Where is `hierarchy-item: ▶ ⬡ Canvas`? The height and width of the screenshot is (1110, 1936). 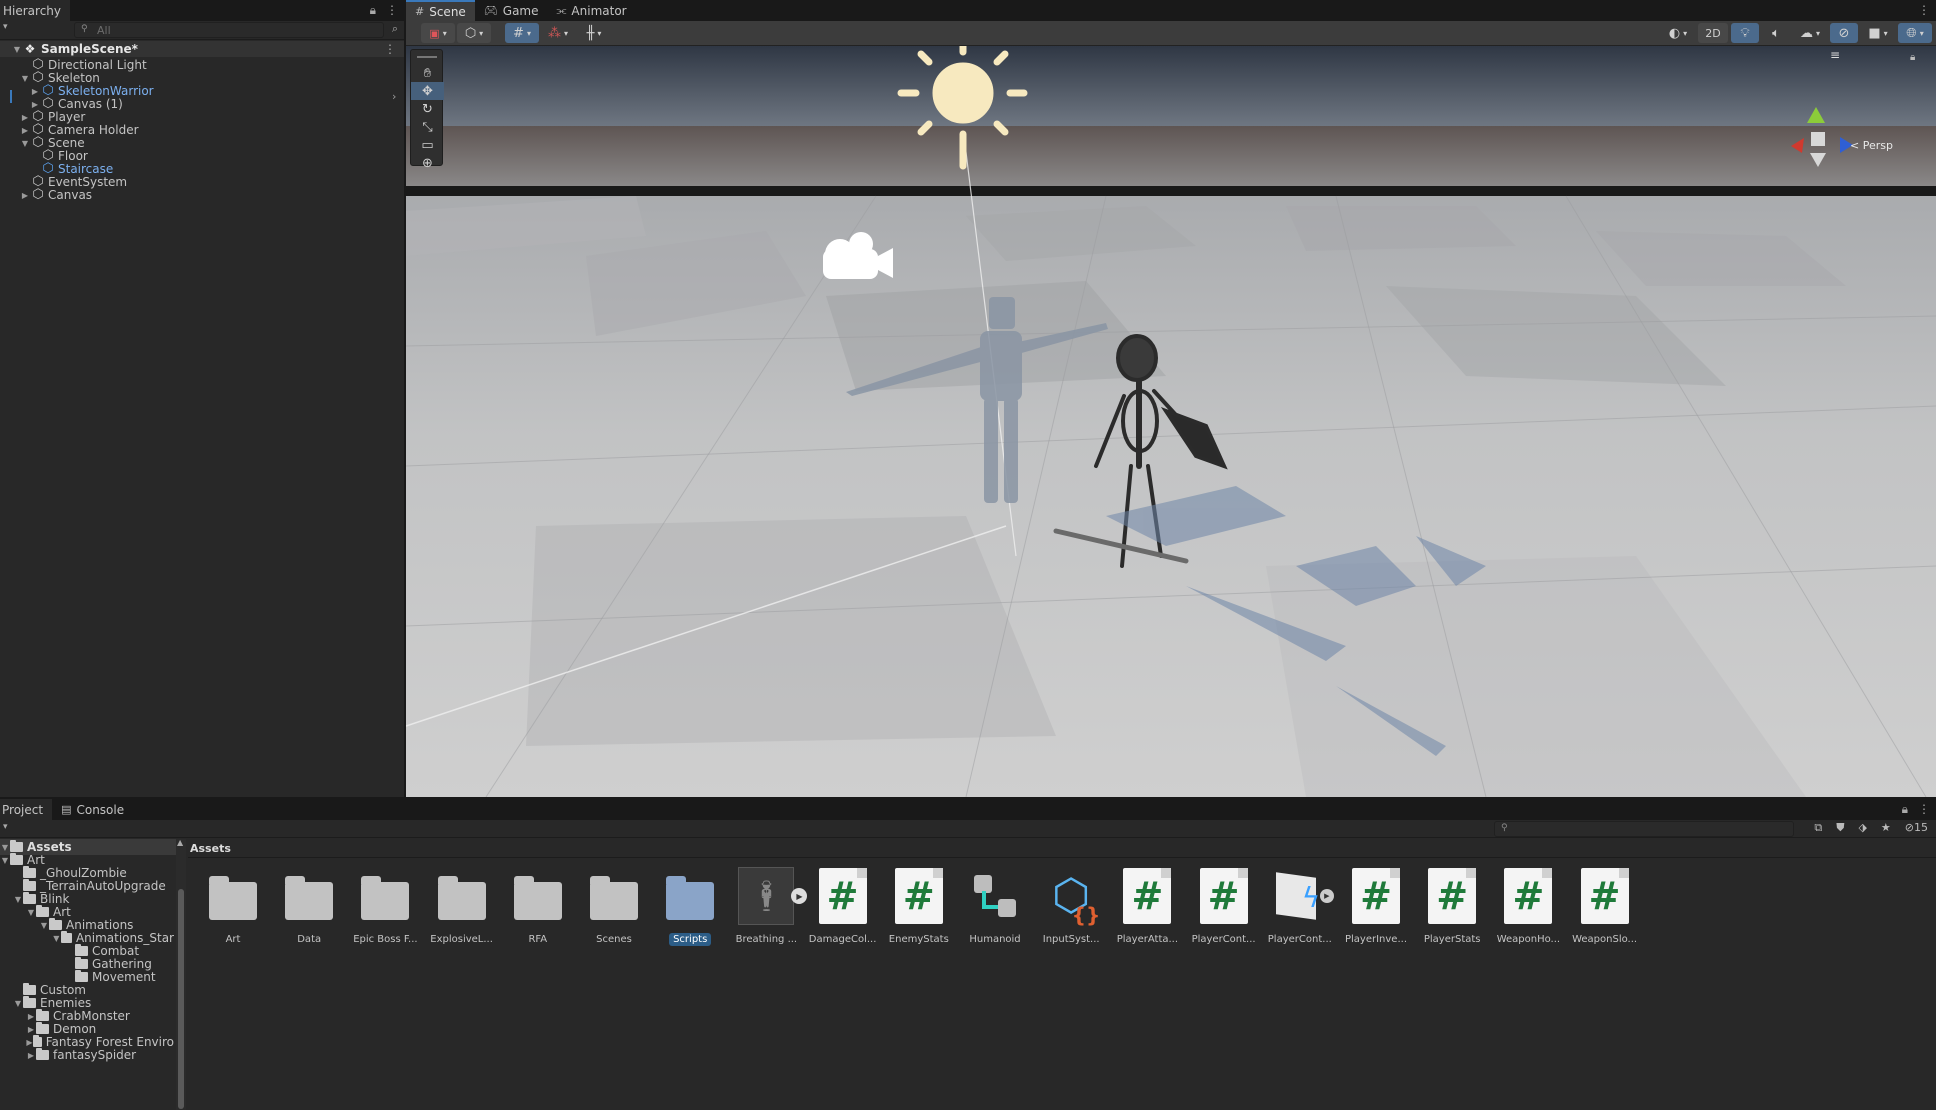 hierarchy-item: ▶ ⬡ Canvas is located at coordinates (202, 195).